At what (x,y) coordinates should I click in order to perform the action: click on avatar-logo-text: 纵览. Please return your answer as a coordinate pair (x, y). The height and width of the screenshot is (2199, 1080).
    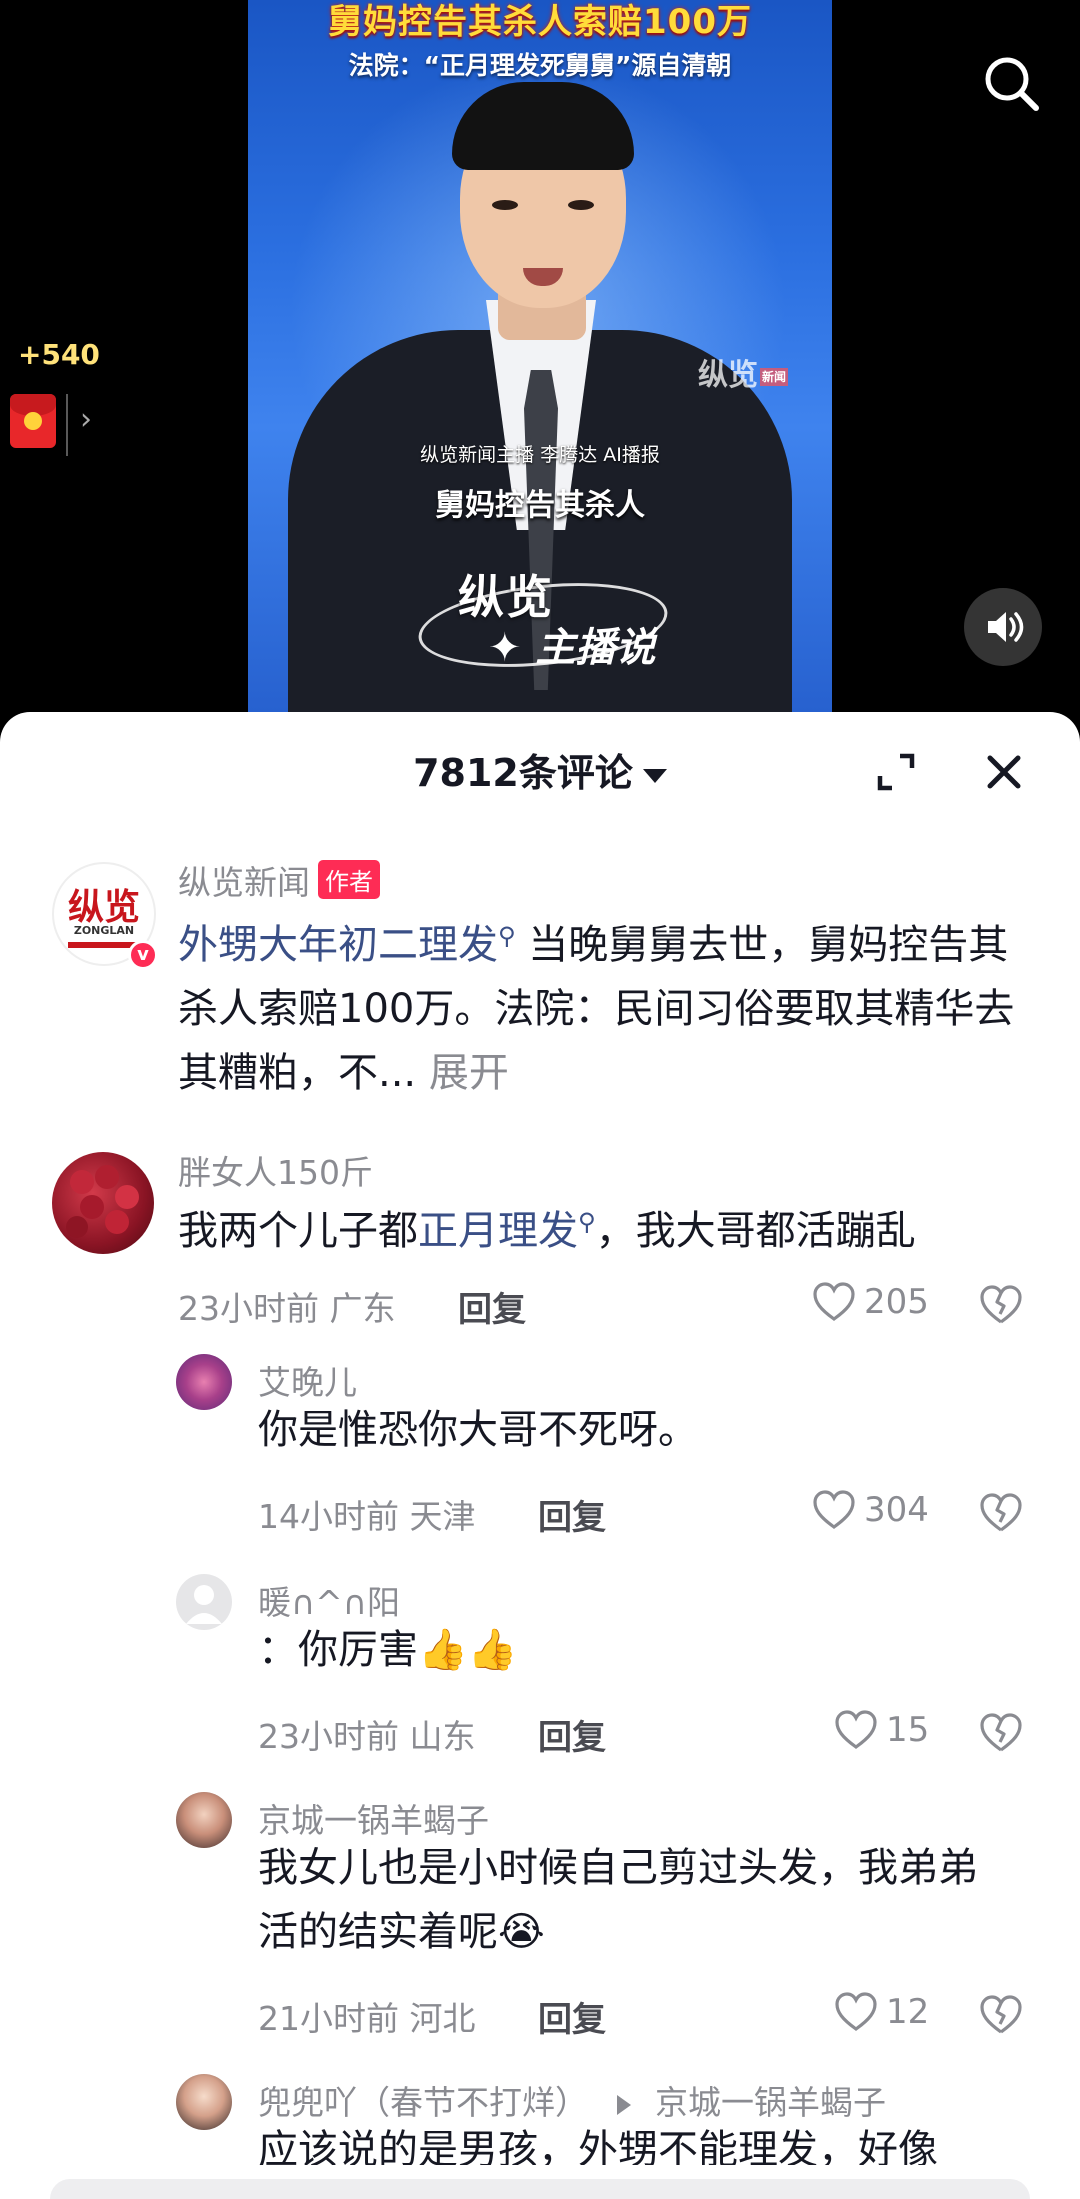
    Looking at the image, I should click on (103, 907).